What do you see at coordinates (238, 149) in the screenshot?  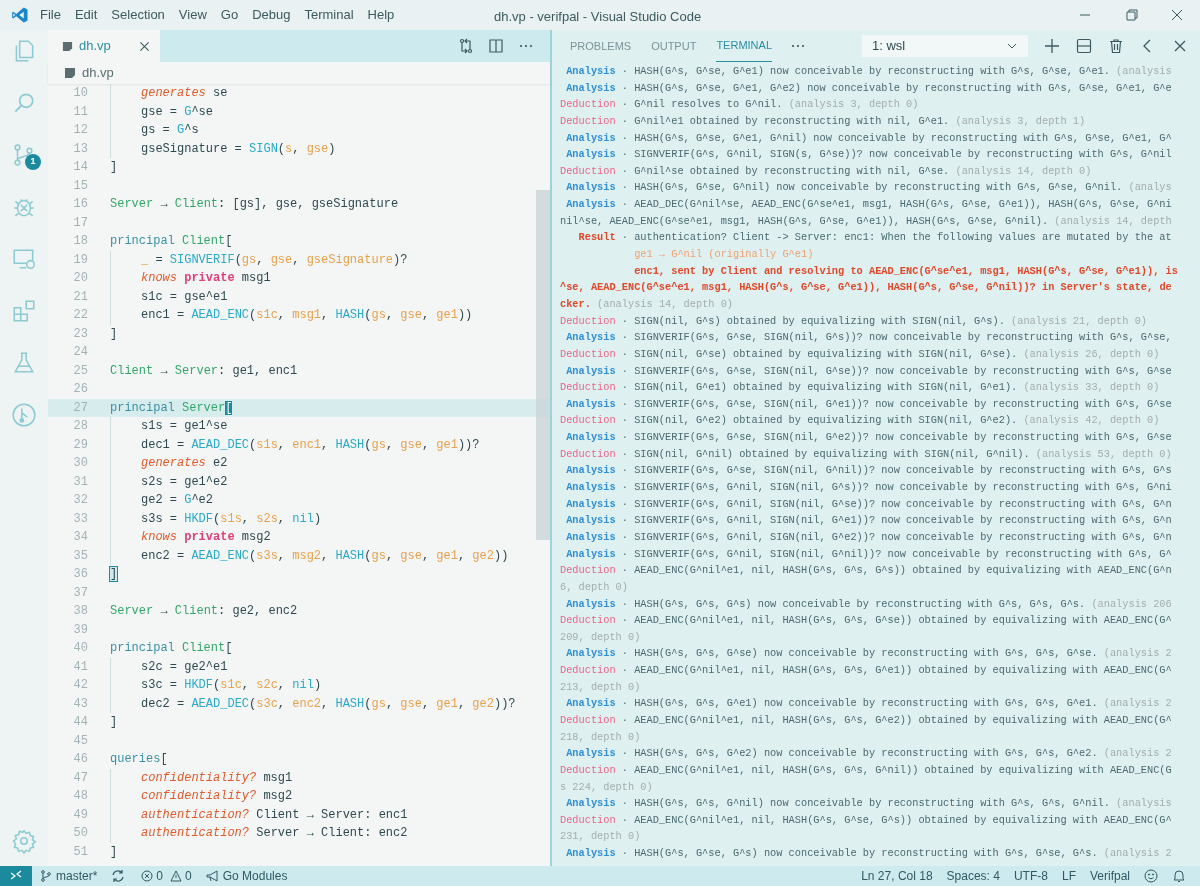 I see `code-line: gseSignature = SIGN(s, gse)` at bounding box center [238, 149].